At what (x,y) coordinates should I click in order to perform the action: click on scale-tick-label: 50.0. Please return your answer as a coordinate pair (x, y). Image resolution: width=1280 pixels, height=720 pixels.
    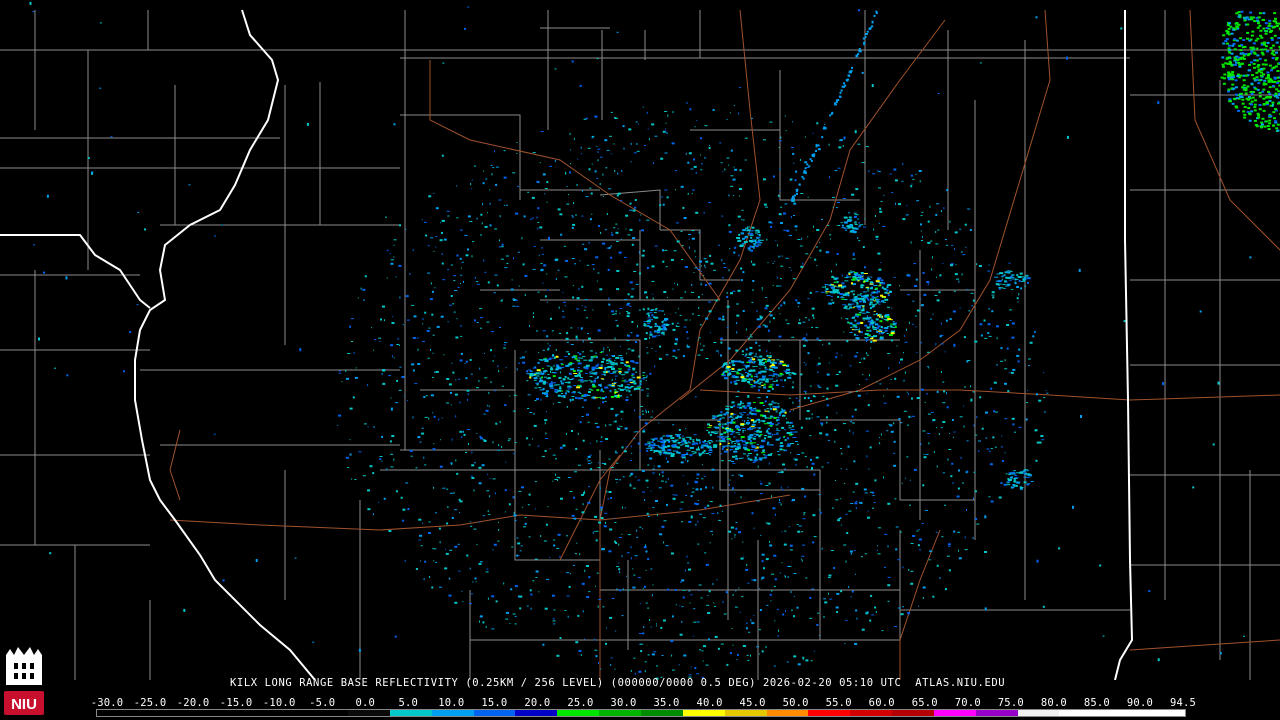
    Looking at the image, I should click on (795, 703).